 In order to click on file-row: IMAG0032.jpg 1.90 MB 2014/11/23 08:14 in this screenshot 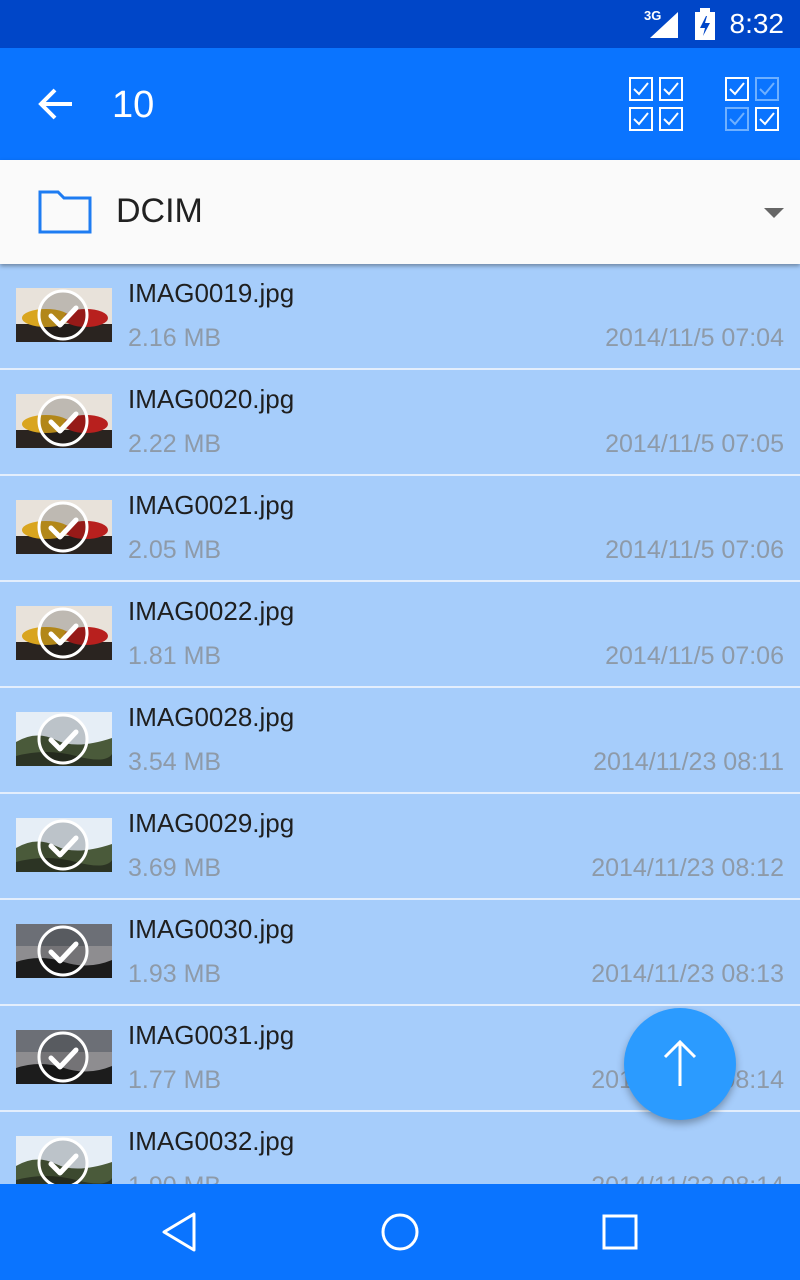, I will do `click(400, 1148)`.